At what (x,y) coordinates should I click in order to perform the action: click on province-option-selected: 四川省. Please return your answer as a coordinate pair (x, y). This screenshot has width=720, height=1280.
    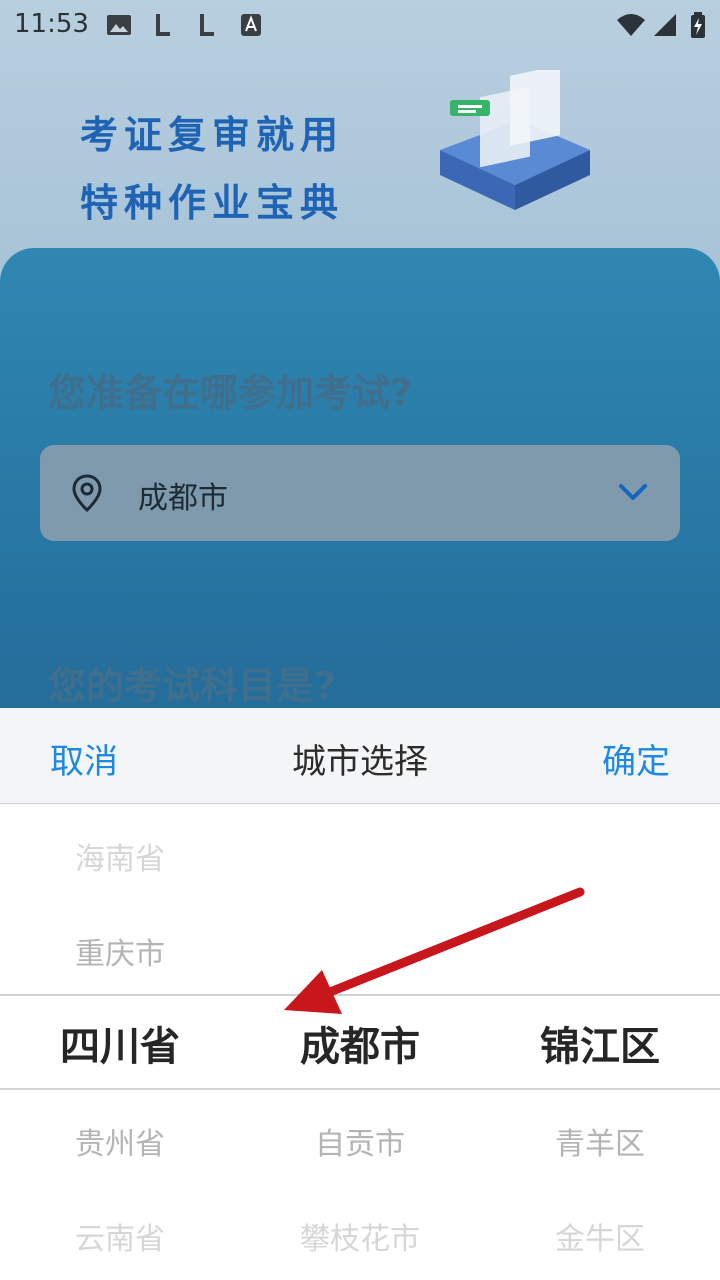
    Looking at the image, I should click on (120, 1043).